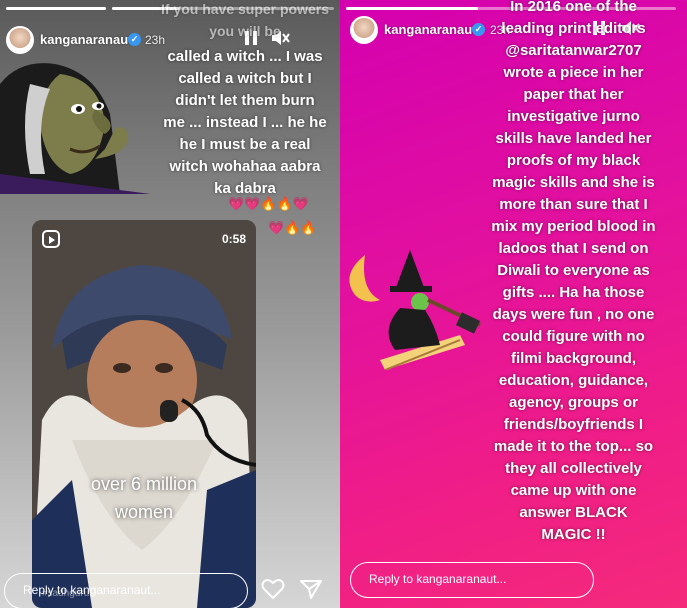  I want to click on heart-emoji-row: 💗💗🔥🔥💗, so click(268, 203).